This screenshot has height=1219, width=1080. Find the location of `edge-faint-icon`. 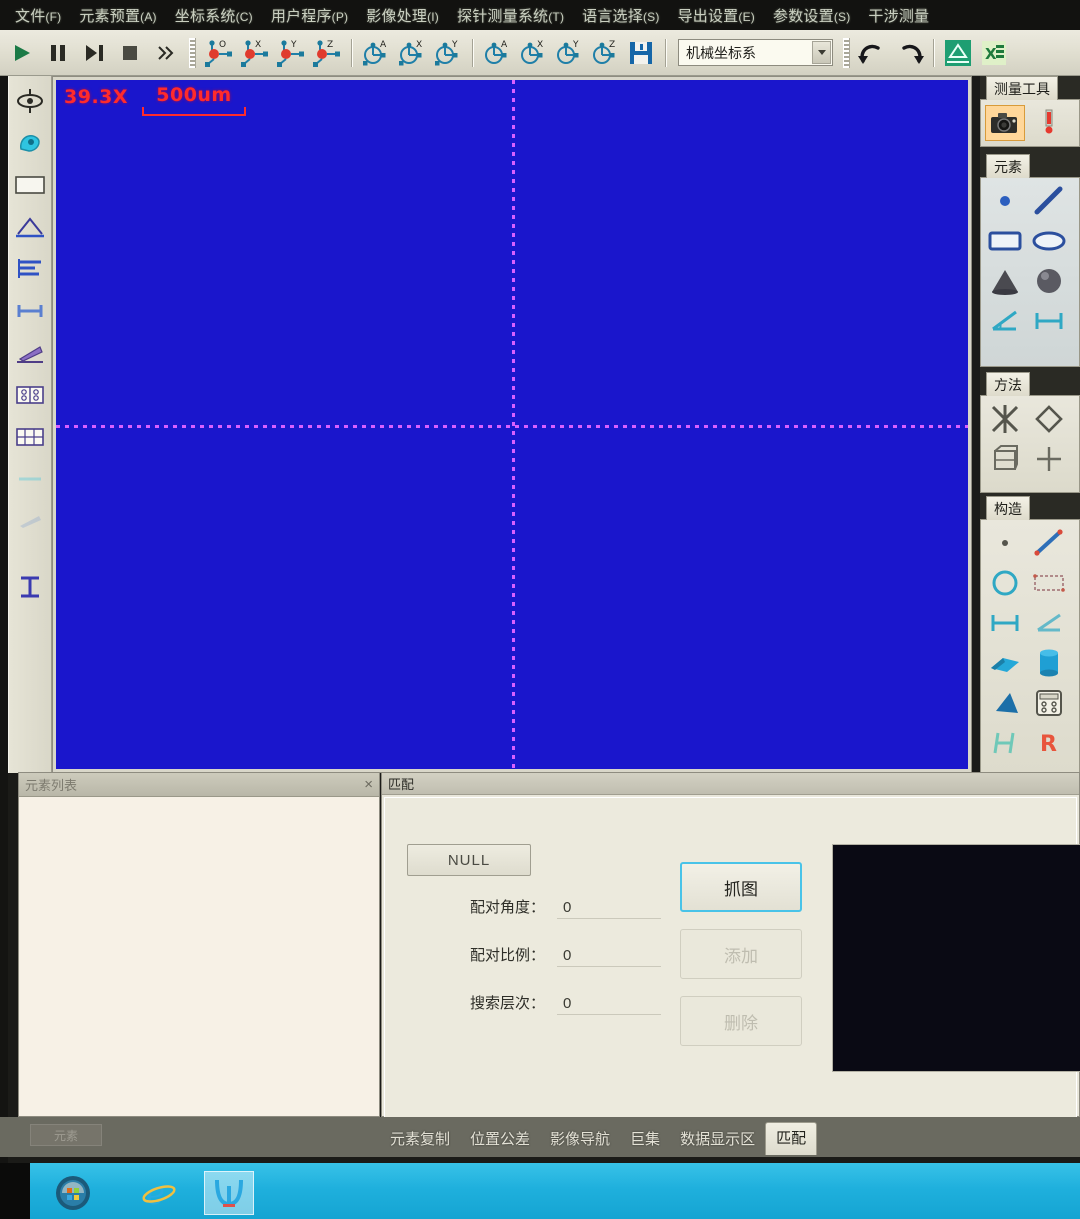

edge-faint-icon is located at coordinates (30, 479).